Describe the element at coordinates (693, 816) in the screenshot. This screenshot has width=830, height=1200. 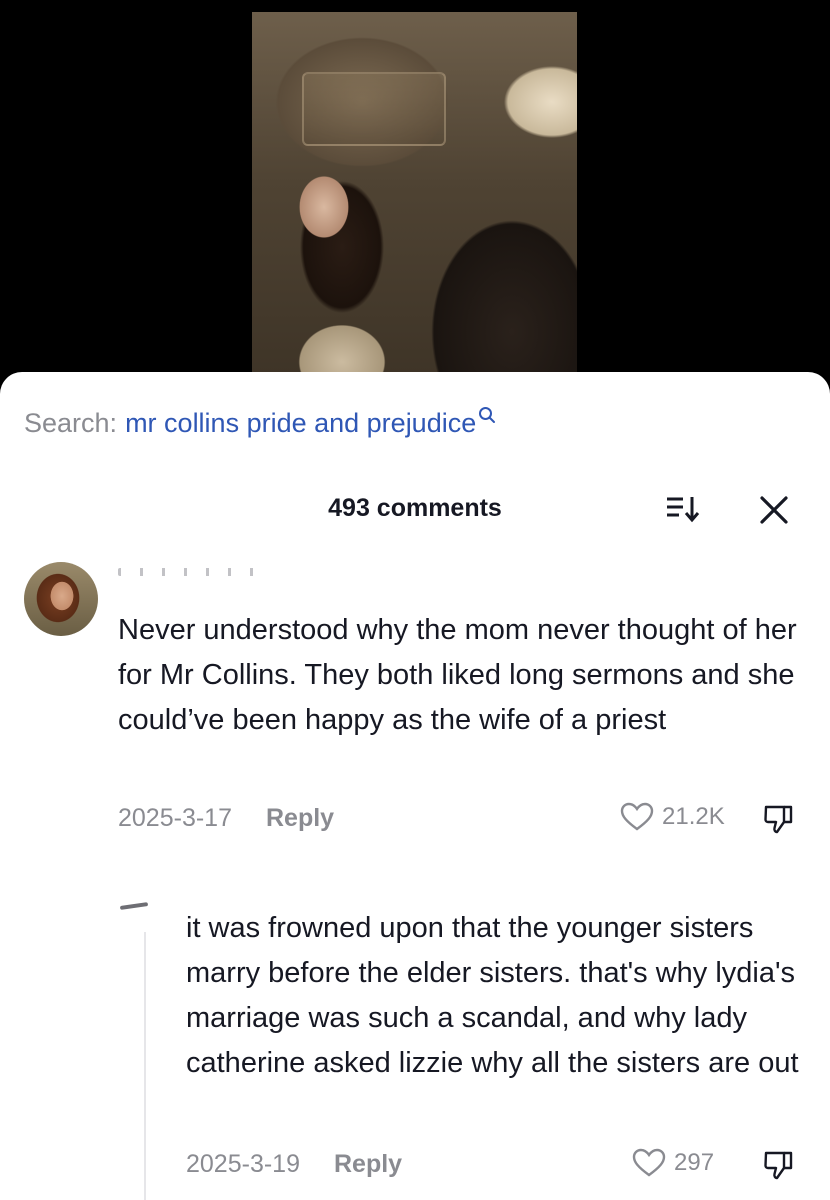
I see `like-count: 21.2K` at that location.